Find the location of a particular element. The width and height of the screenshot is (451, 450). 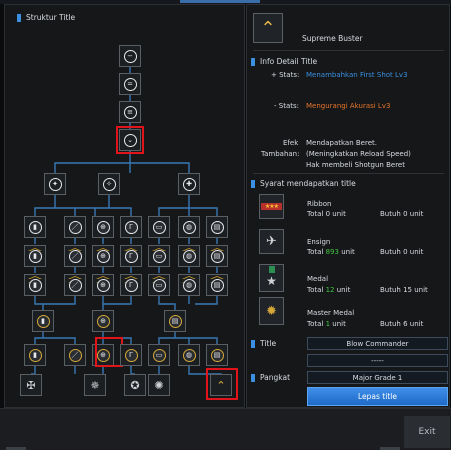

branch-node-rifle: ✧ is located at coordinates (109, 184).